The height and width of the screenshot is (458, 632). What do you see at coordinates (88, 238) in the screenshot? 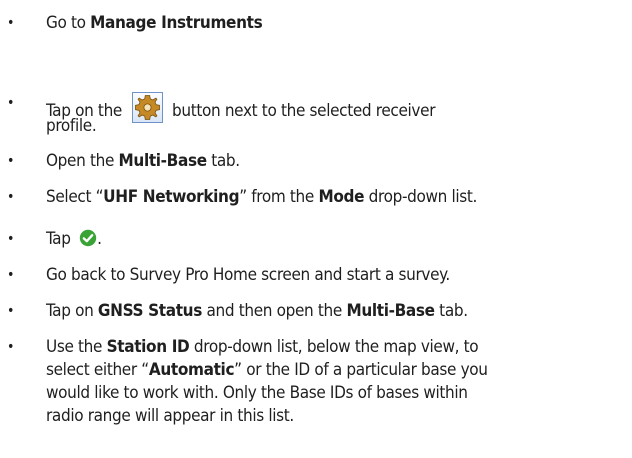
I see `green-check-icon` at bounding box center [88, 238].